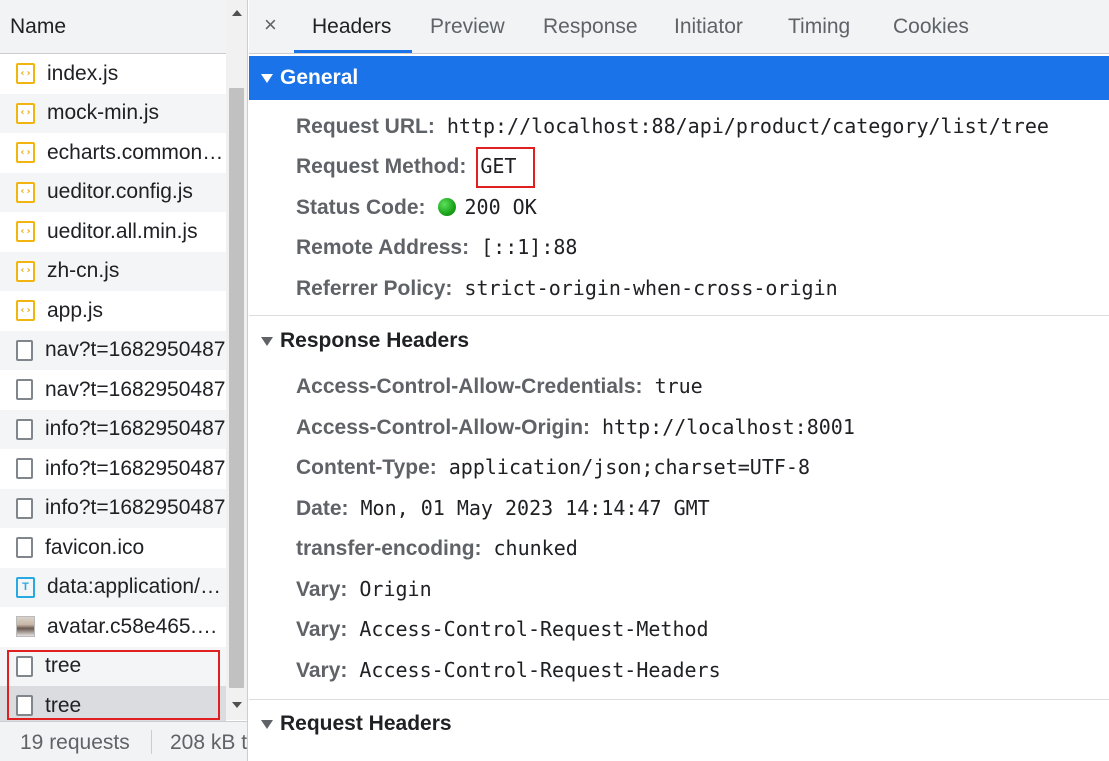 The image size is (1109, 761). Describe the element at coordinates (529, 247) in the screenshot. I see `header-value: [::1]:88` at that location.